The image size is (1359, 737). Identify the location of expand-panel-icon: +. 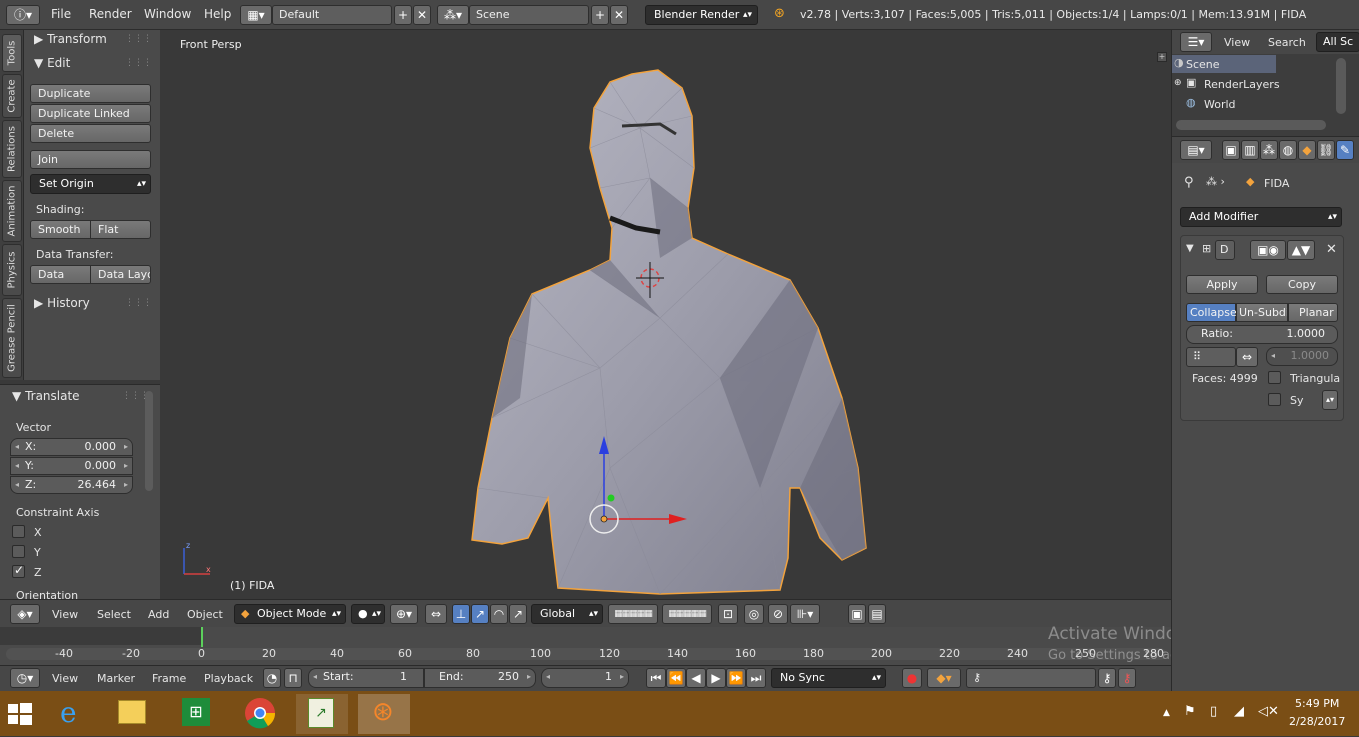
(1162, 57).